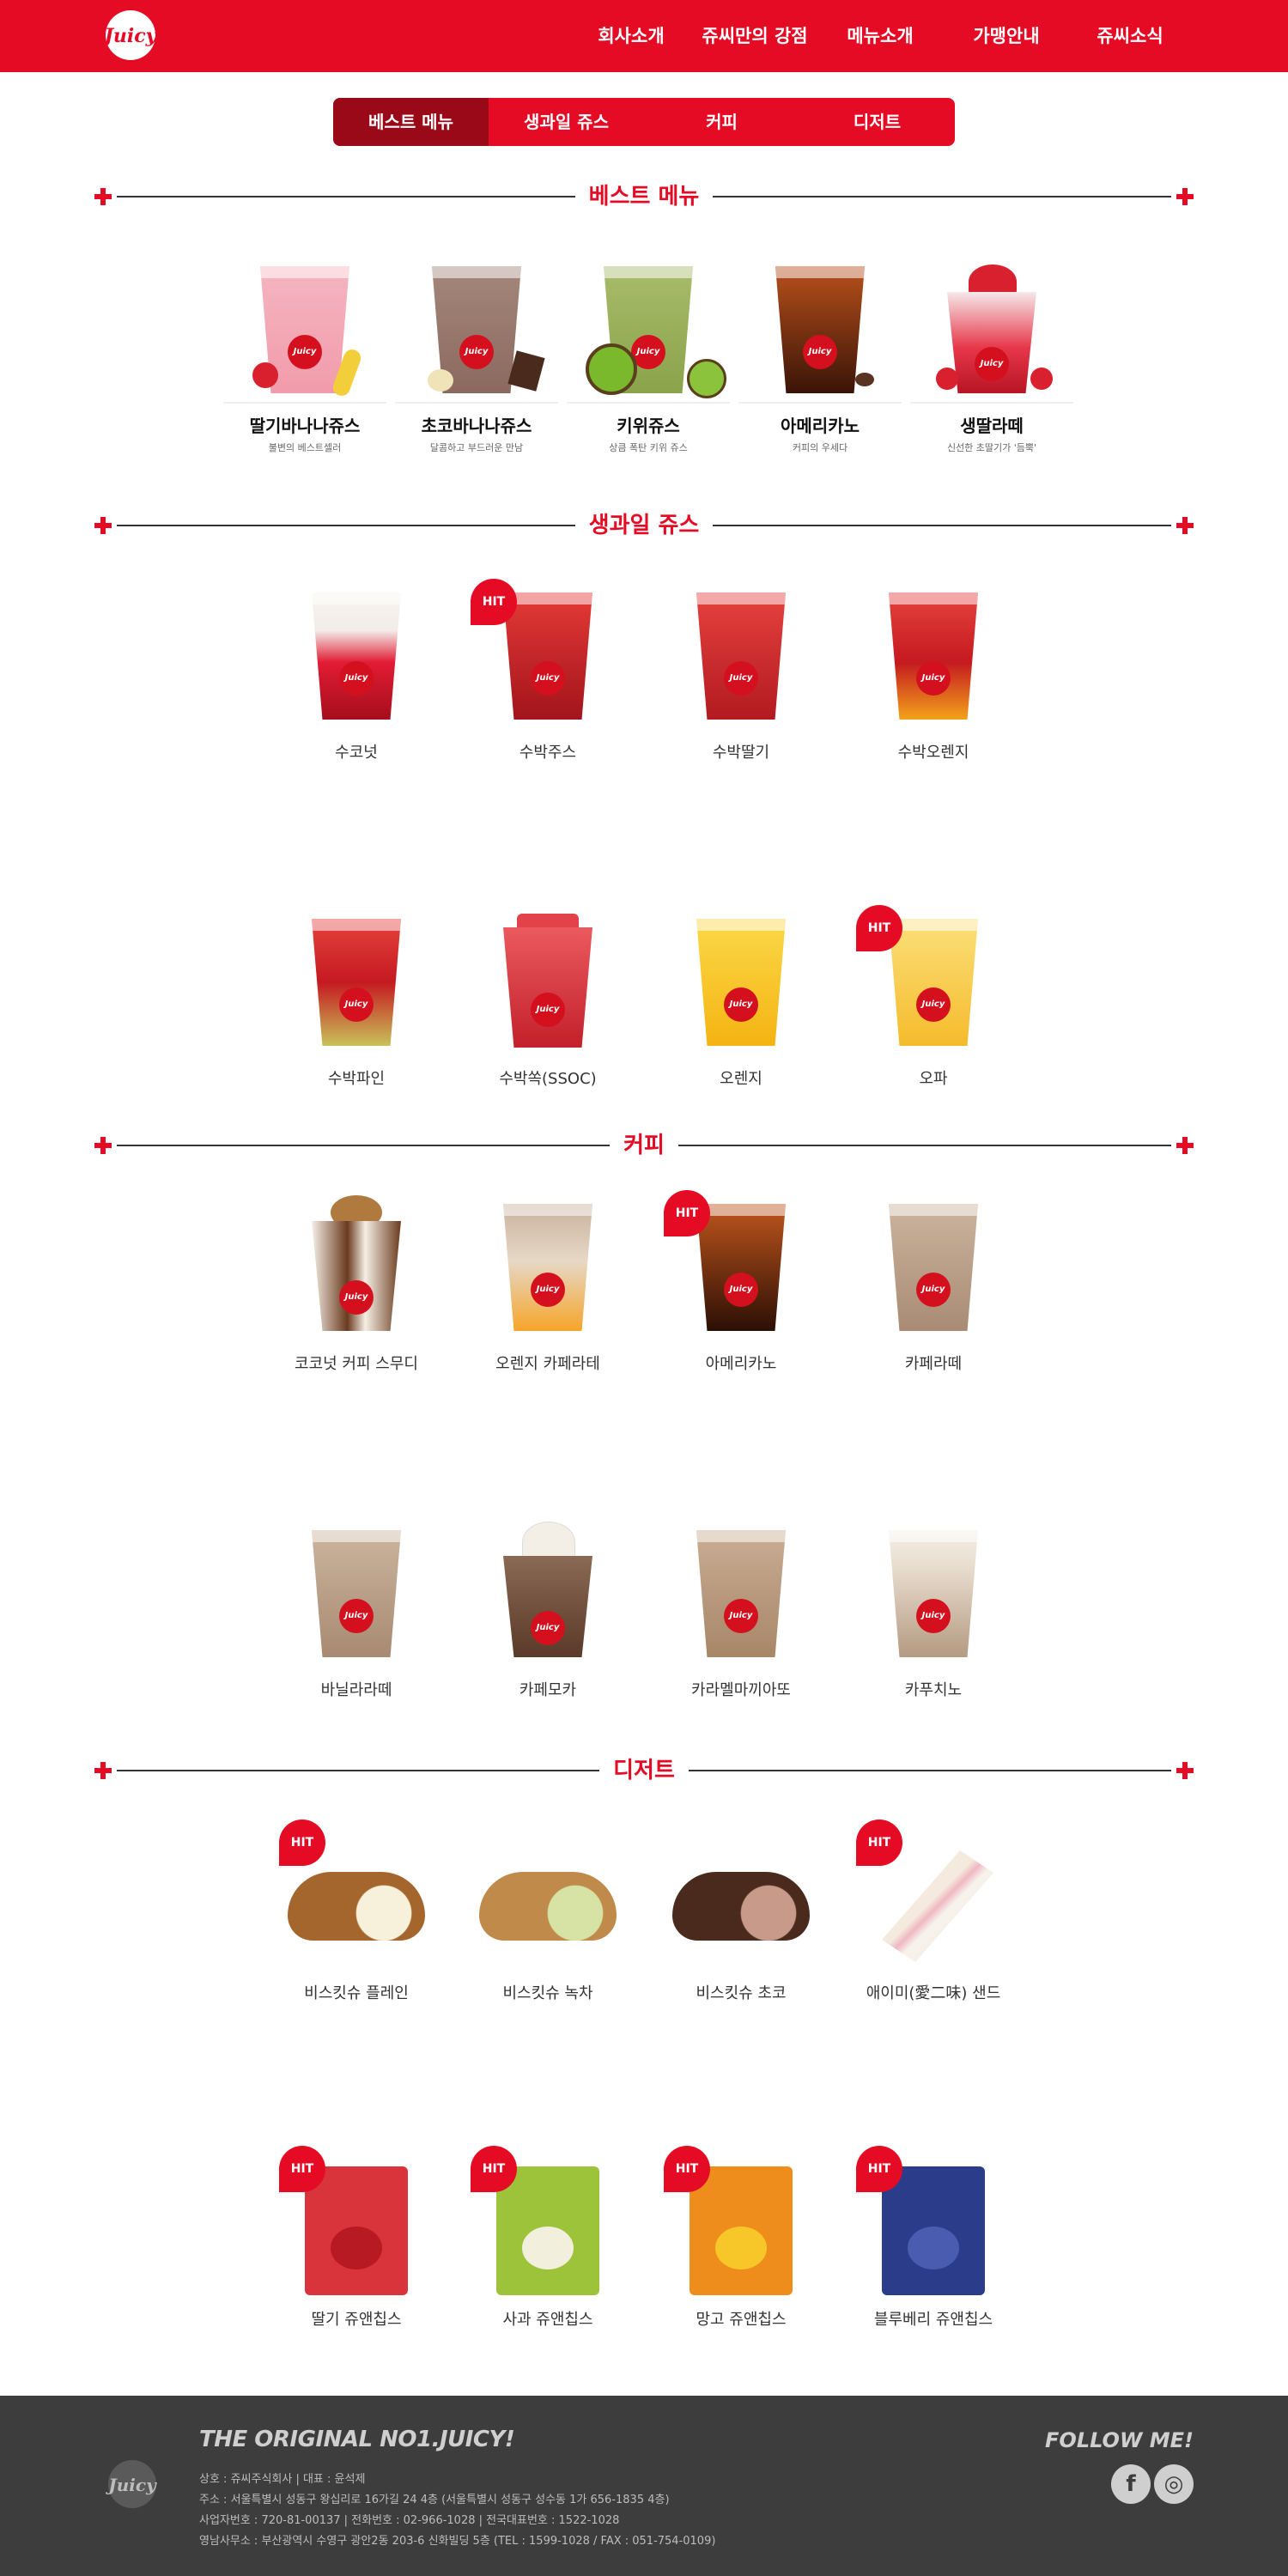  I want to click on product-name: 오파, so click(933, 1079).